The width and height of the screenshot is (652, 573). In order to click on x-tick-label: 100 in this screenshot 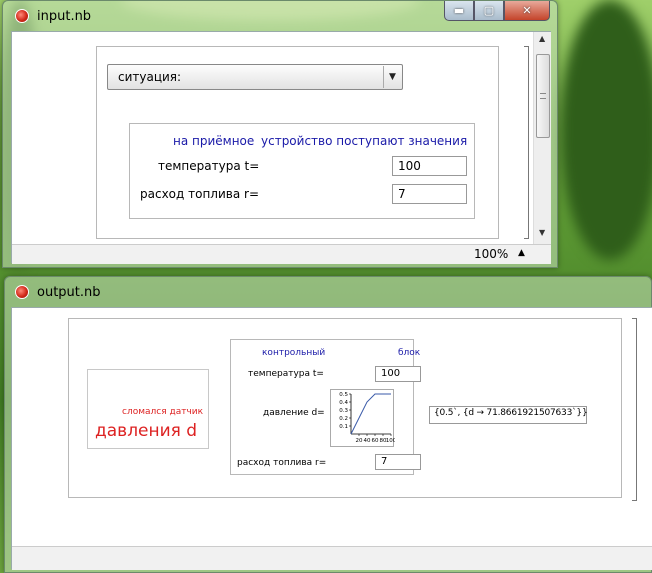, I will do `click(390, 441)`.